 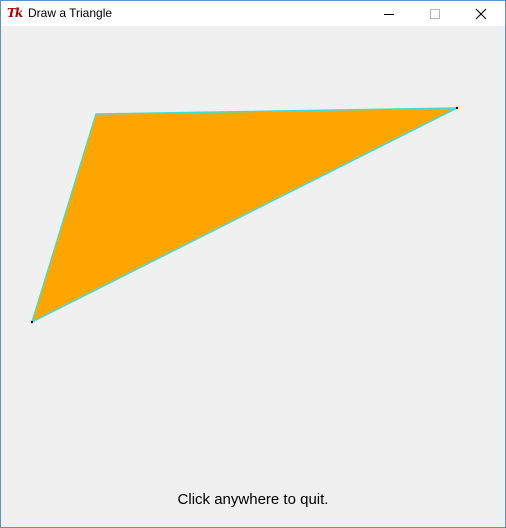 I want to click on close-icon, so click(x=481, y=13).